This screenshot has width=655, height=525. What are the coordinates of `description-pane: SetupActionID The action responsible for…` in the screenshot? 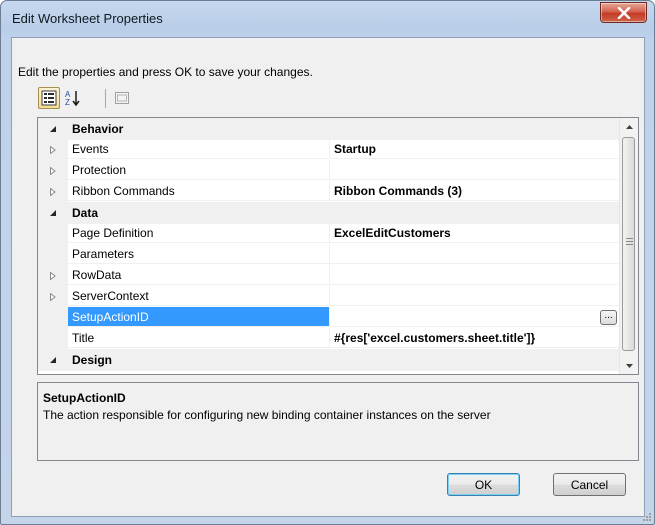 It's located at (338, 421).